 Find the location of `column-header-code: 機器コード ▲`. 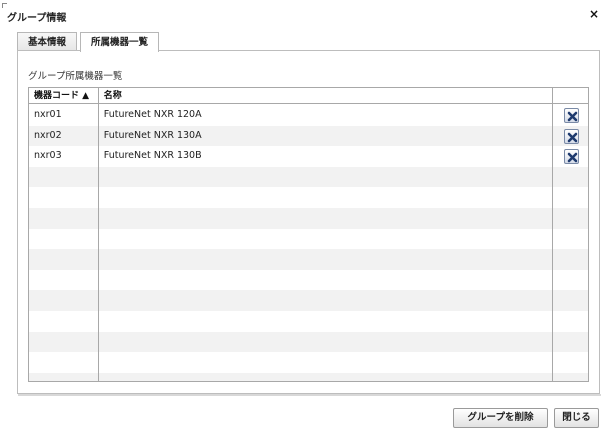

column-header-code: 機器コード ▲ is located at coordinates (64, 96).